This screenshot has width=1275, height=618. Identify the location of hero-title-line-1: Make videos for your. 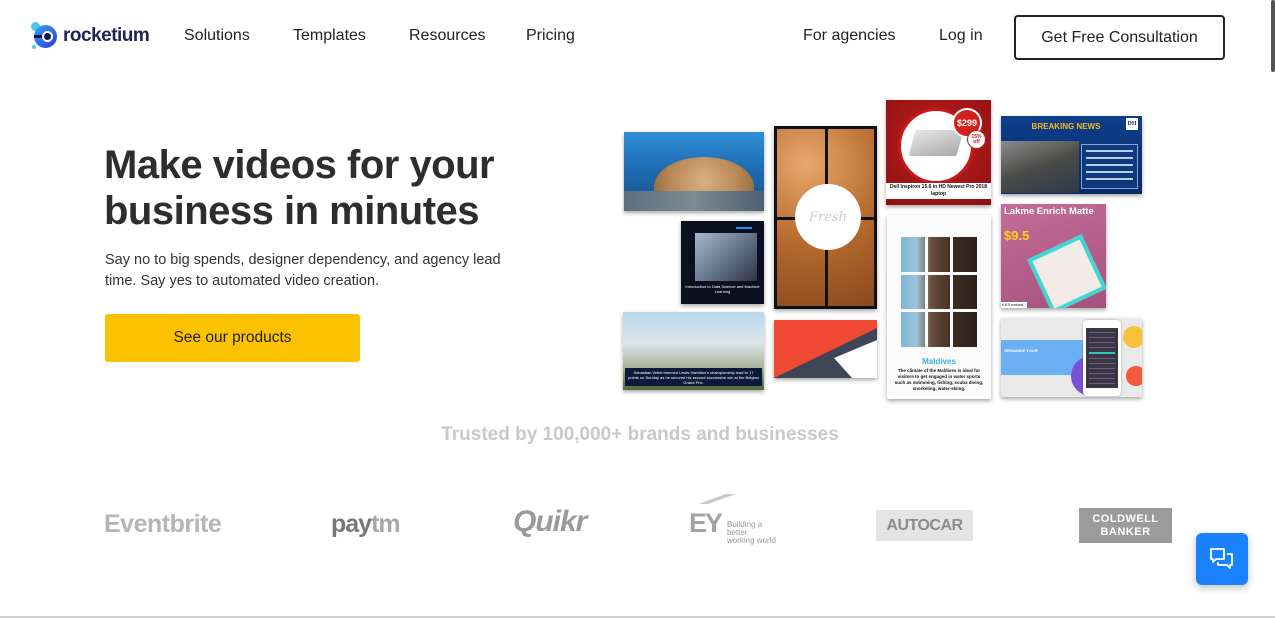
(299, 165).